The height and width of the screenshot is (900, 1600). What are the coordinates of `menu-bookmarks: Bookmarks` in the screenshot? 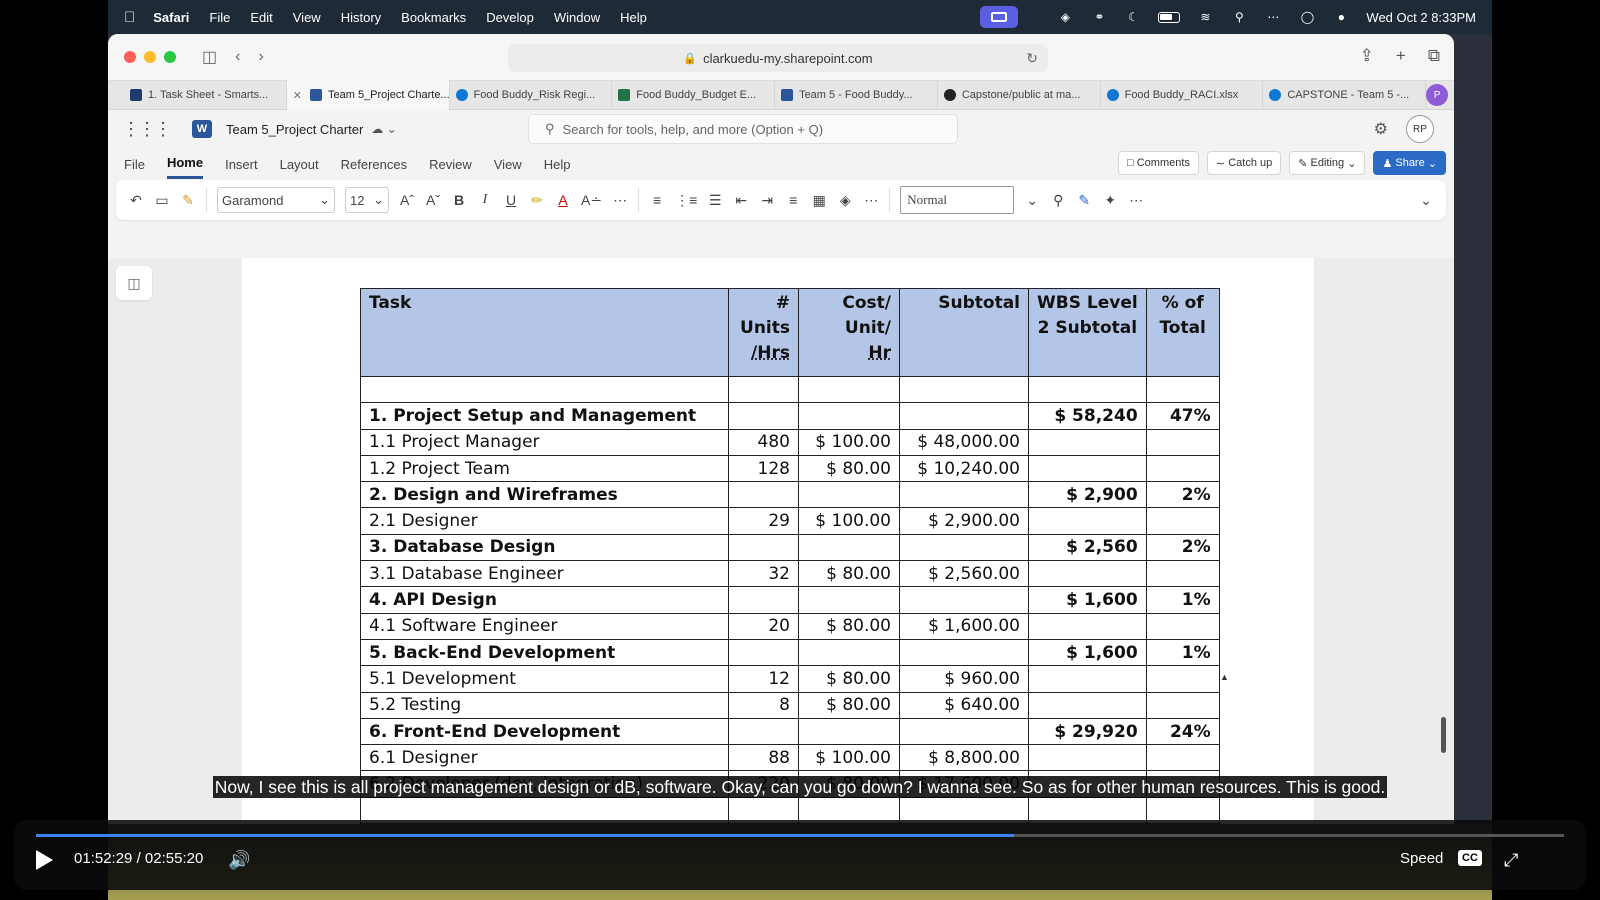 It's located at (433, 17).